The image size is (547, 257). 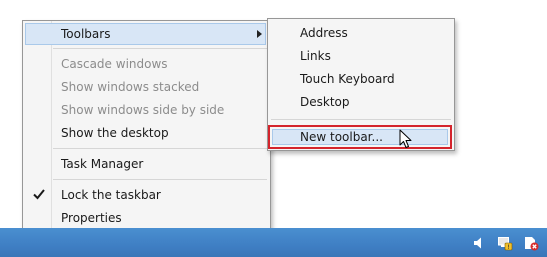 What do you see at coordinates (259, 34) in the screenshot?
I see `submenu-arrow-icon` at bounding box center [259, 34].